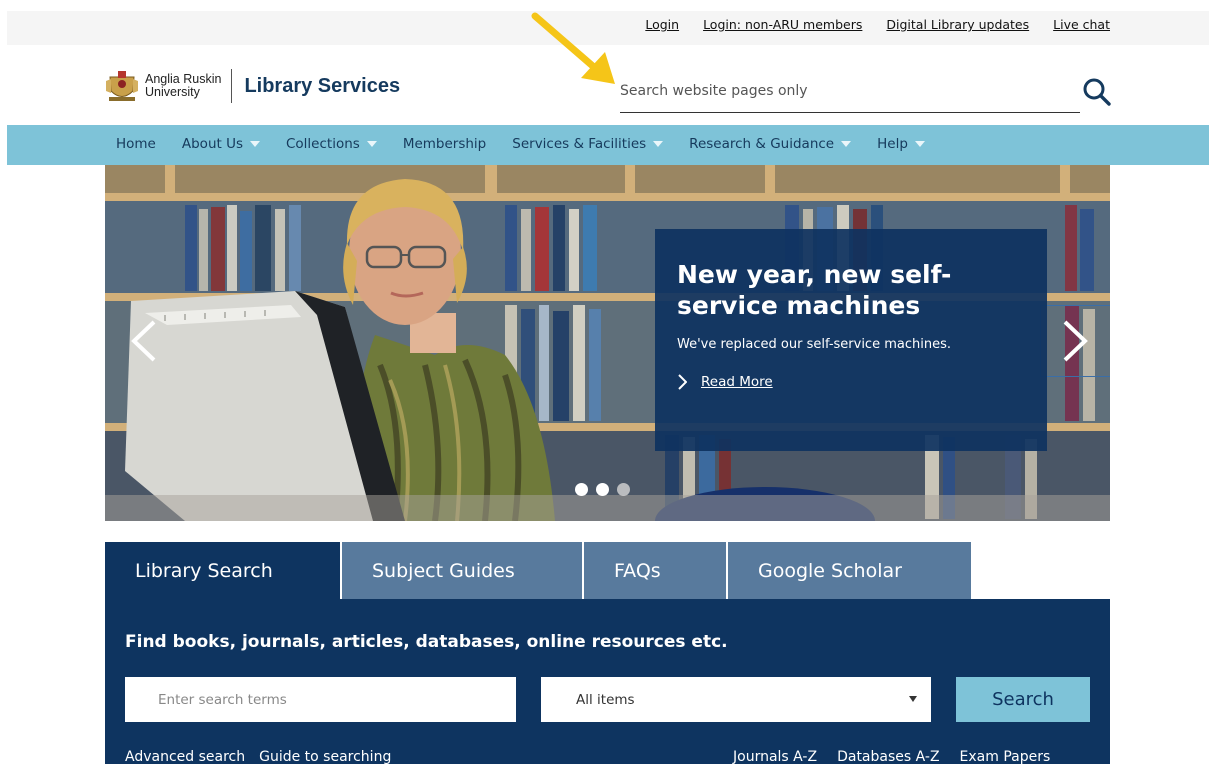 This screenshot has height=764, width=1216. I want to click on exam-papers-link: Exam Papers, so click(1005, 756).